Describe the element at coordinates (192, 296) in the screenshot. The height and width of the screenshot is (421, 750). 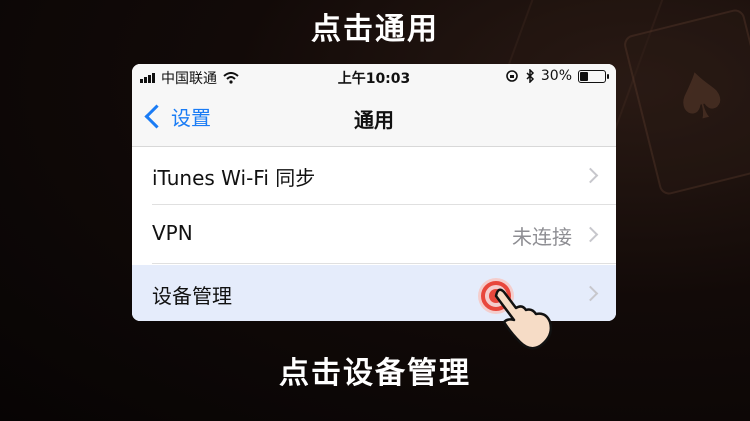
I see `list-item-label: 设备管理` at that location.